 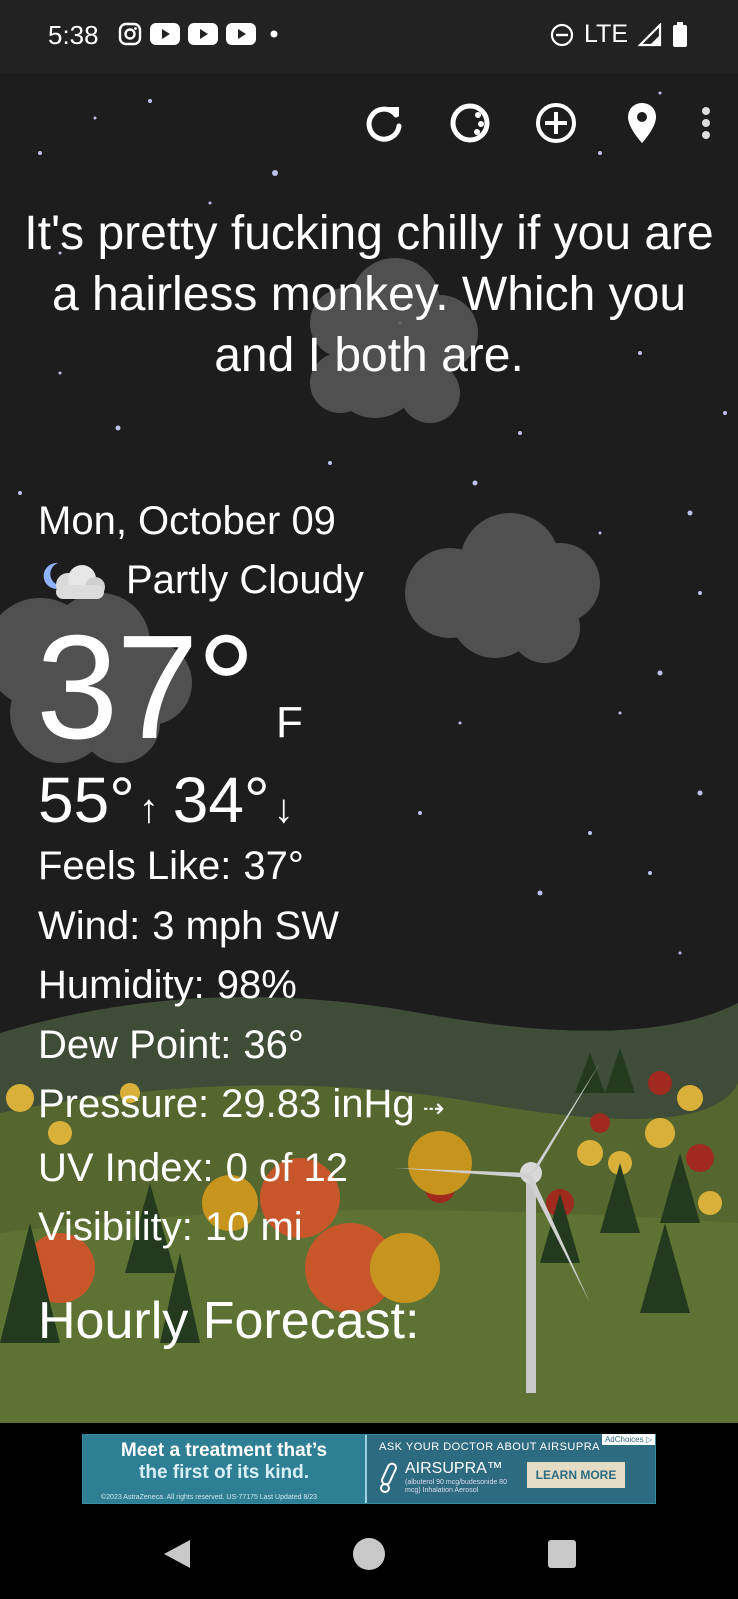 I want to click on detail-value: 10 mi, so click(x=253, y=1227).